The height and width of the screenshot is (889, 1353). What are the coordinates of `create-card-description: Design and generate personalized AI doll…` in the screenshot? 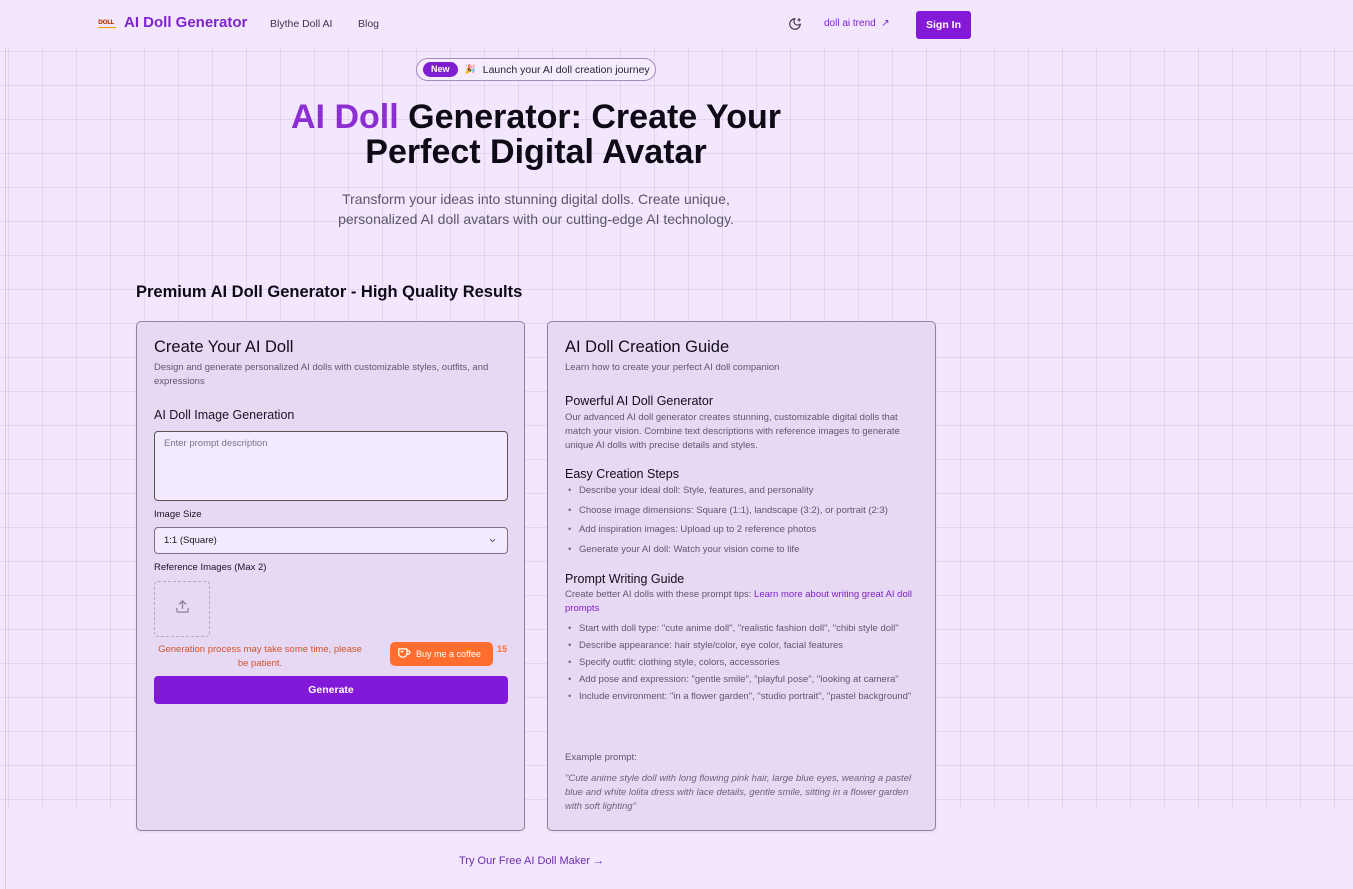 It's located at (321, 374).